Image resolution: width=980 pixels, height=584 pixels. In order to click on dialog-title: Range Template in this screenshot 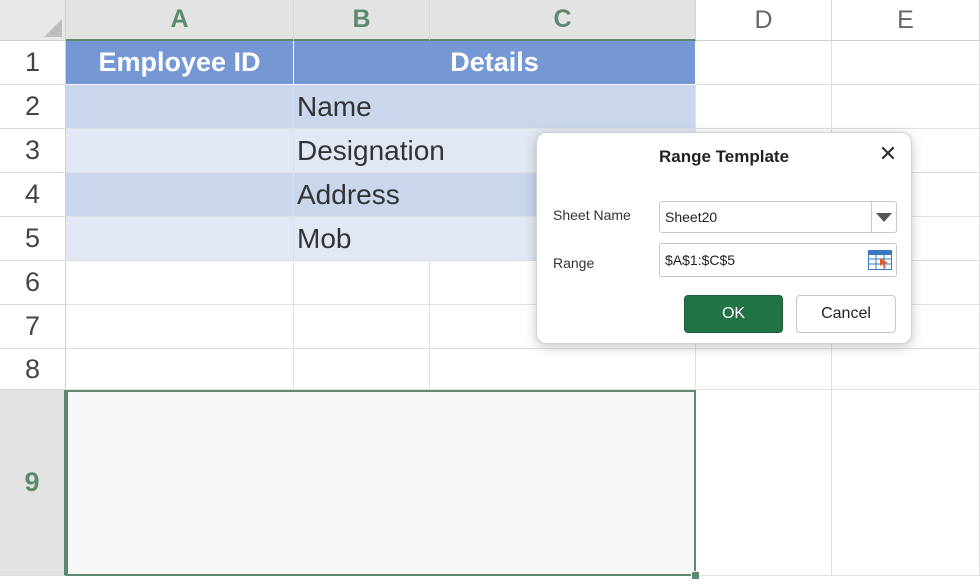, I will do `click(724, 156)`.